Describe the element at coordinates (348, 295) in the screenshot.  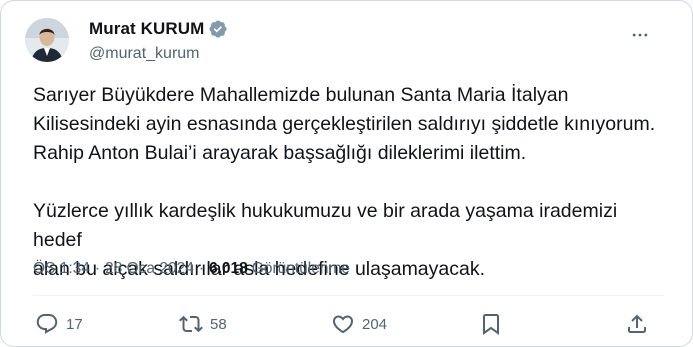
I see `divider` at that location.